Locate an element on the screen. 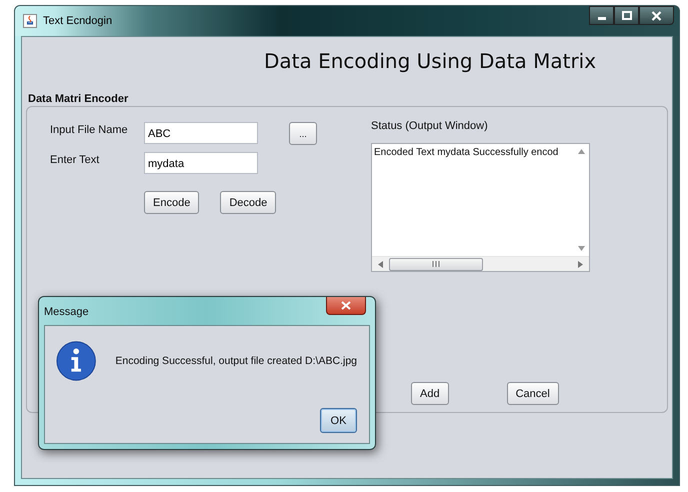  group-label: Data Matri Encoder is located at coordinates (78, 99).